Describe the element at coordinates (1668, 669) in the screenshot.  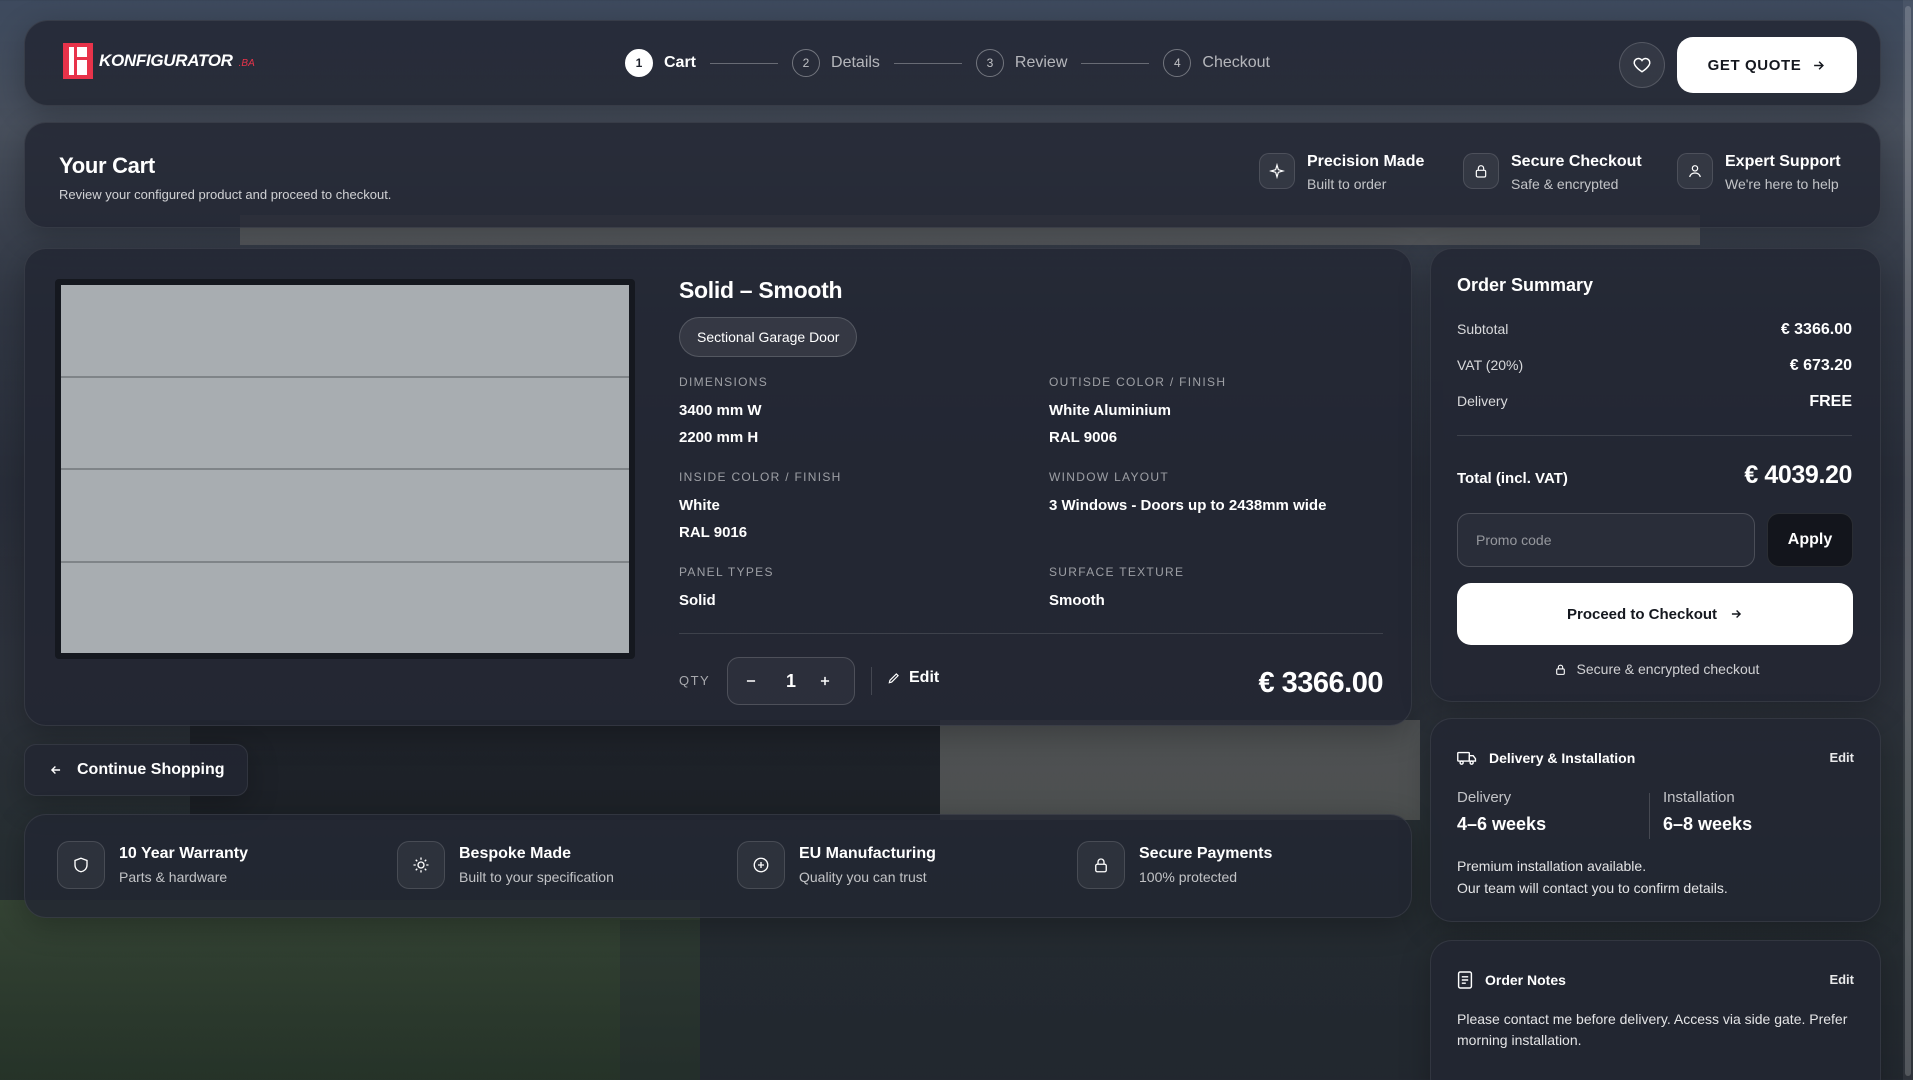
I see `secure-note-text: Secure & encrypted checkout` at that location.